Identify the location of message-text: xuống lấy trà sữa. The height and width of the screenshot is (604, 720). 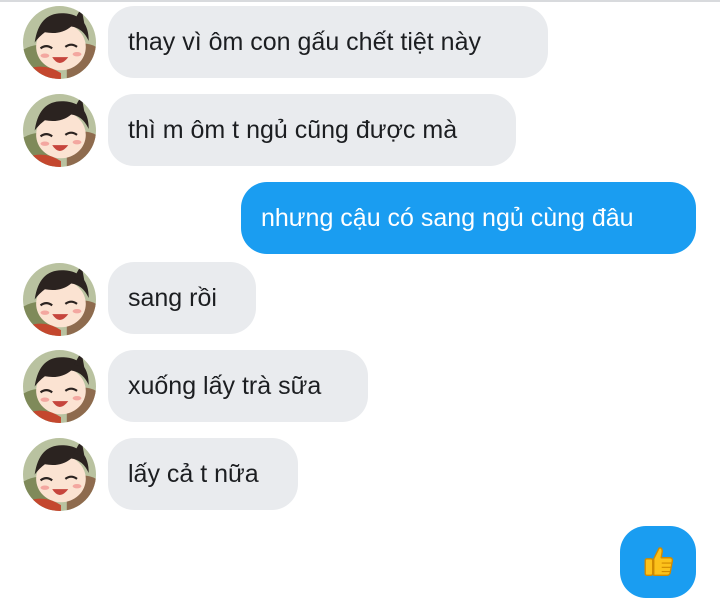
(225, 385).